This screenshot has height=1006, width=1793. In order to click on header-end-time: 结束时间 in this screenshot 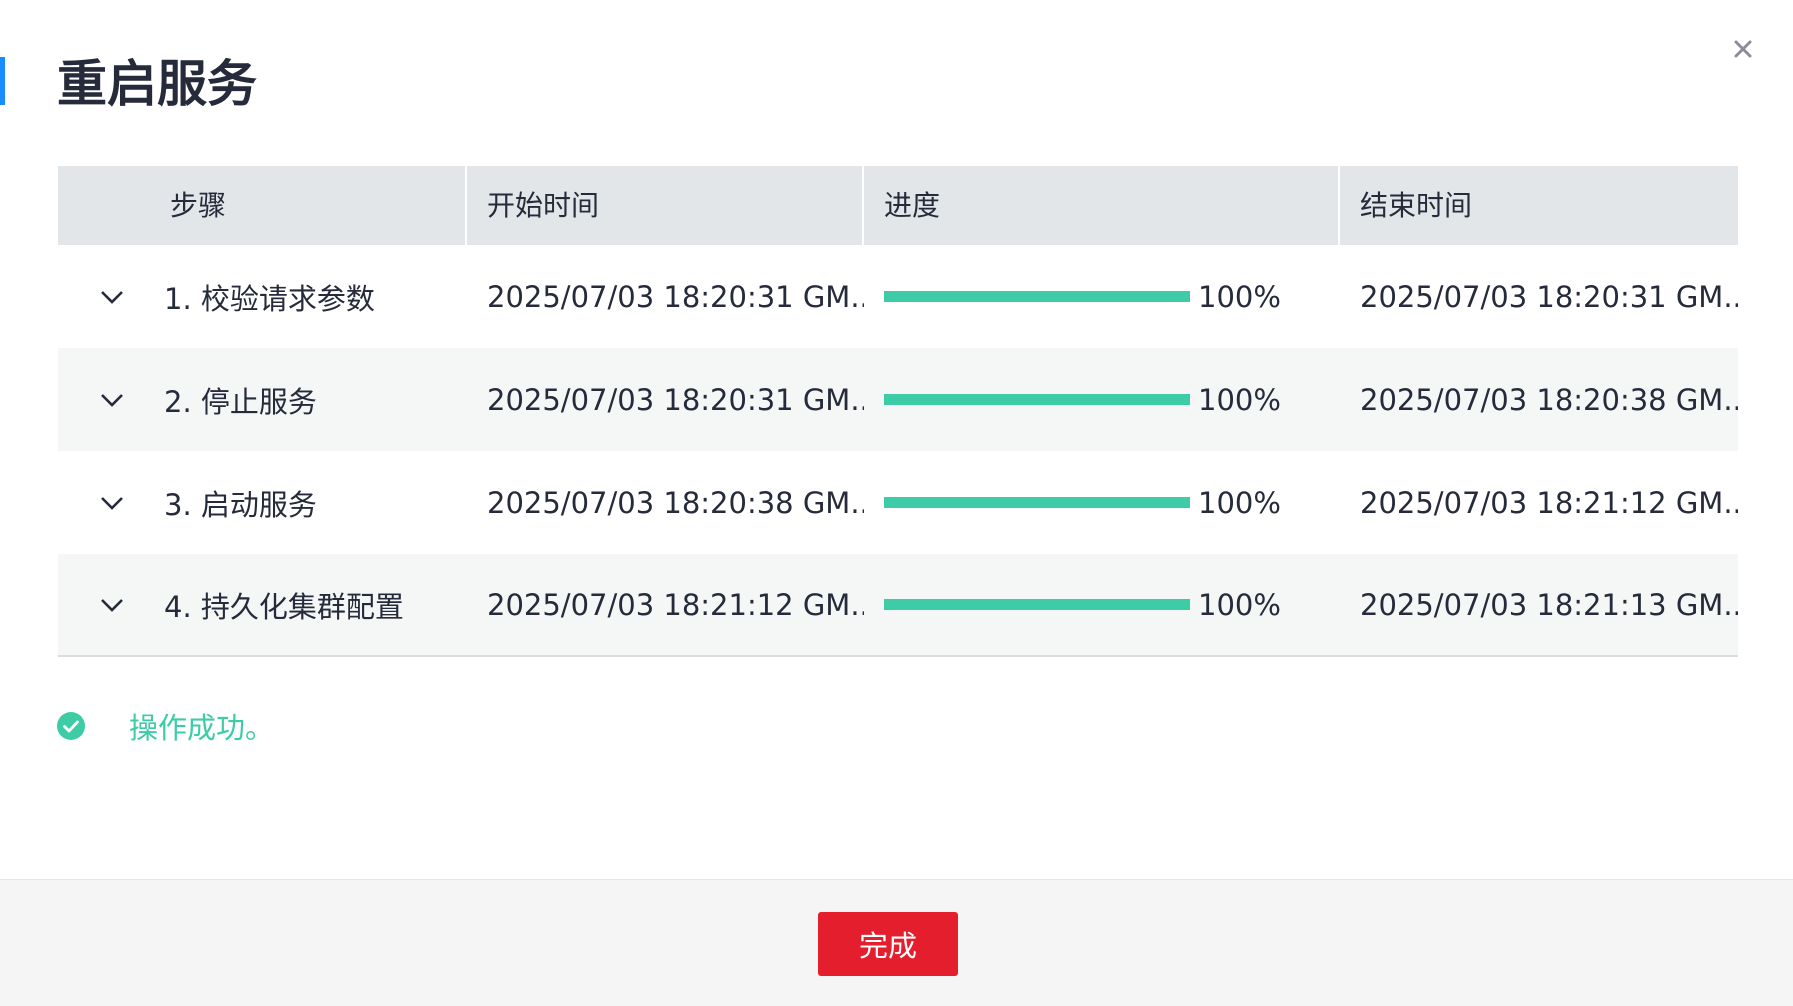, I will do `click(1416, 205)`.